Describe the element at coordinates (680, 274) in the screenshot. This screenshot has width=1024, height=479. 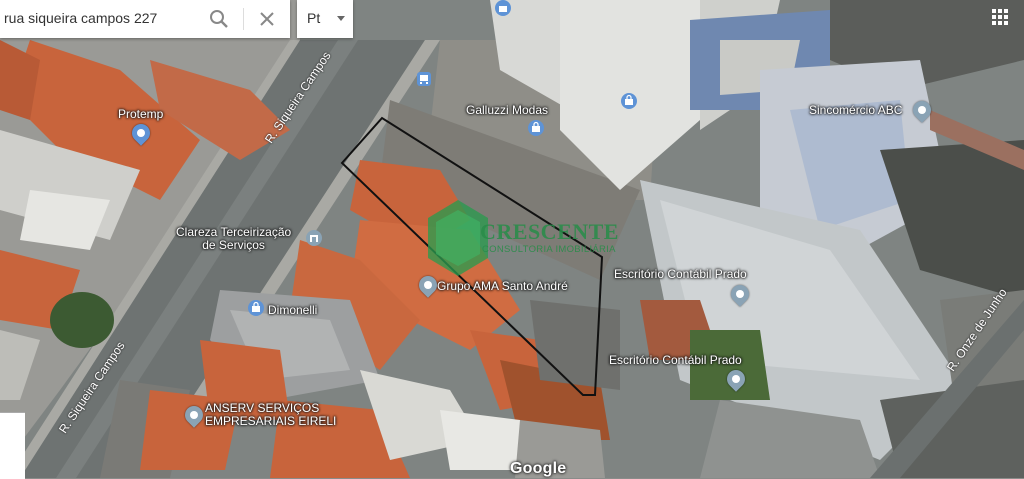
I see `place-label-contabil-1: Escritório Contábil Prado` at that location.